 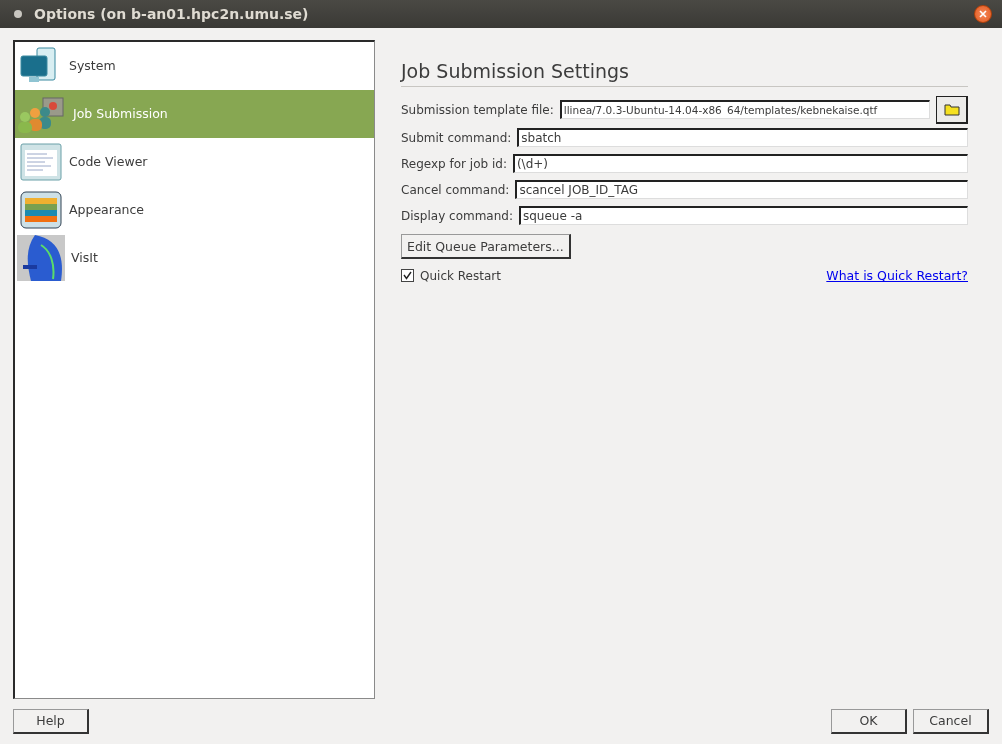 What do you see at coordinates (454, 163) in the screenshot?
I see `field-label: Regexp for job id:` at bounding box center [454, 163].